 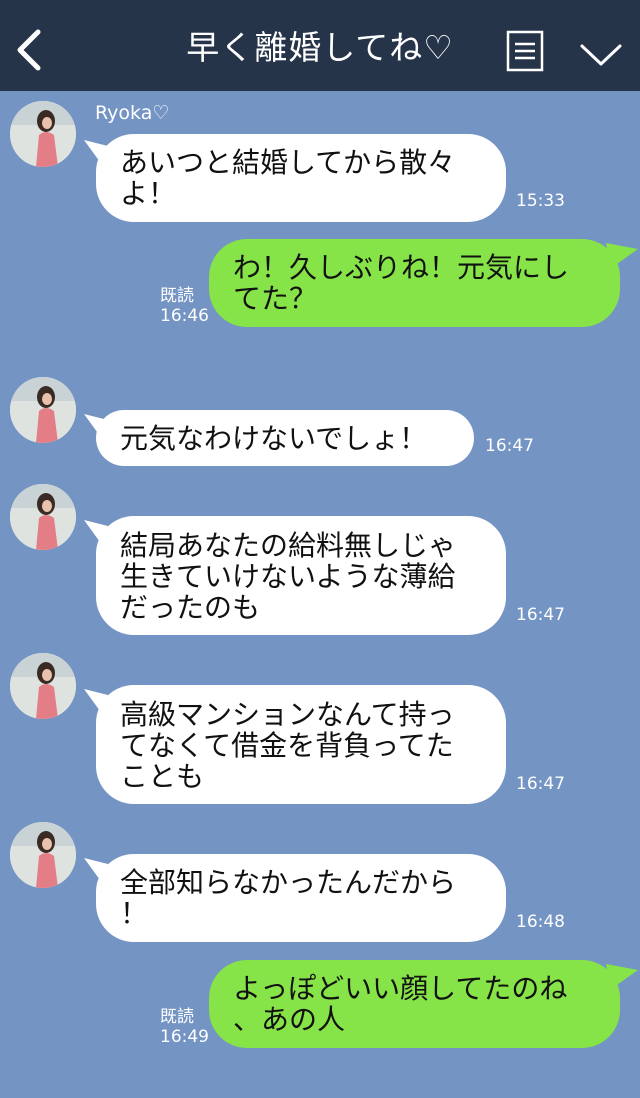 I want to click on message-bubble: 全部知らなかったんだから ！, so click(x=301, y=898).